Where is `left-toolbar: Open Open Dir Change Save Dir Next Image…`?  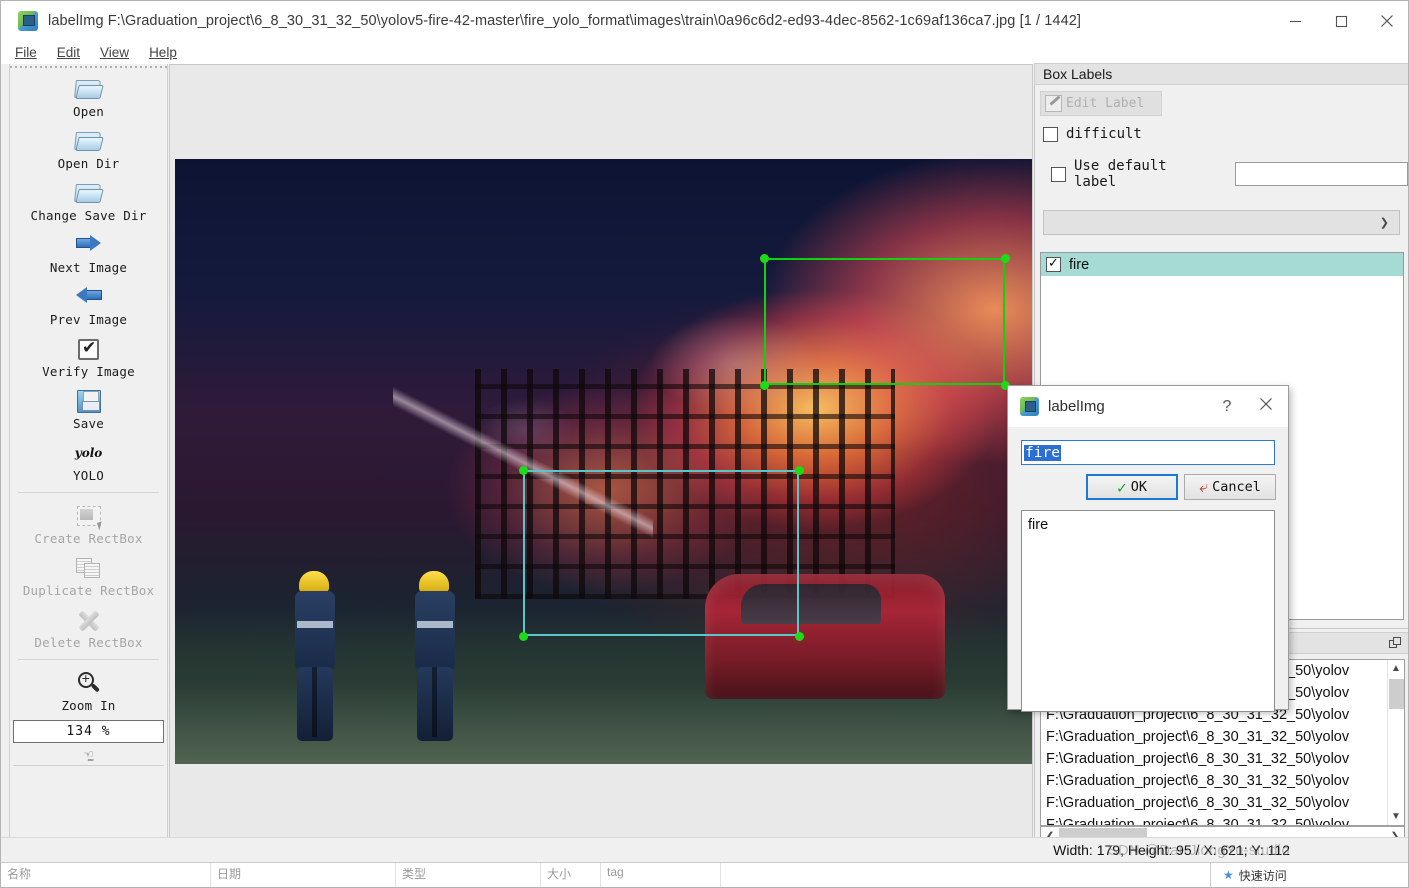
left-toolbar: Open Open Dir Change Save Dir Next Image… is located at coordinates (88, 460).